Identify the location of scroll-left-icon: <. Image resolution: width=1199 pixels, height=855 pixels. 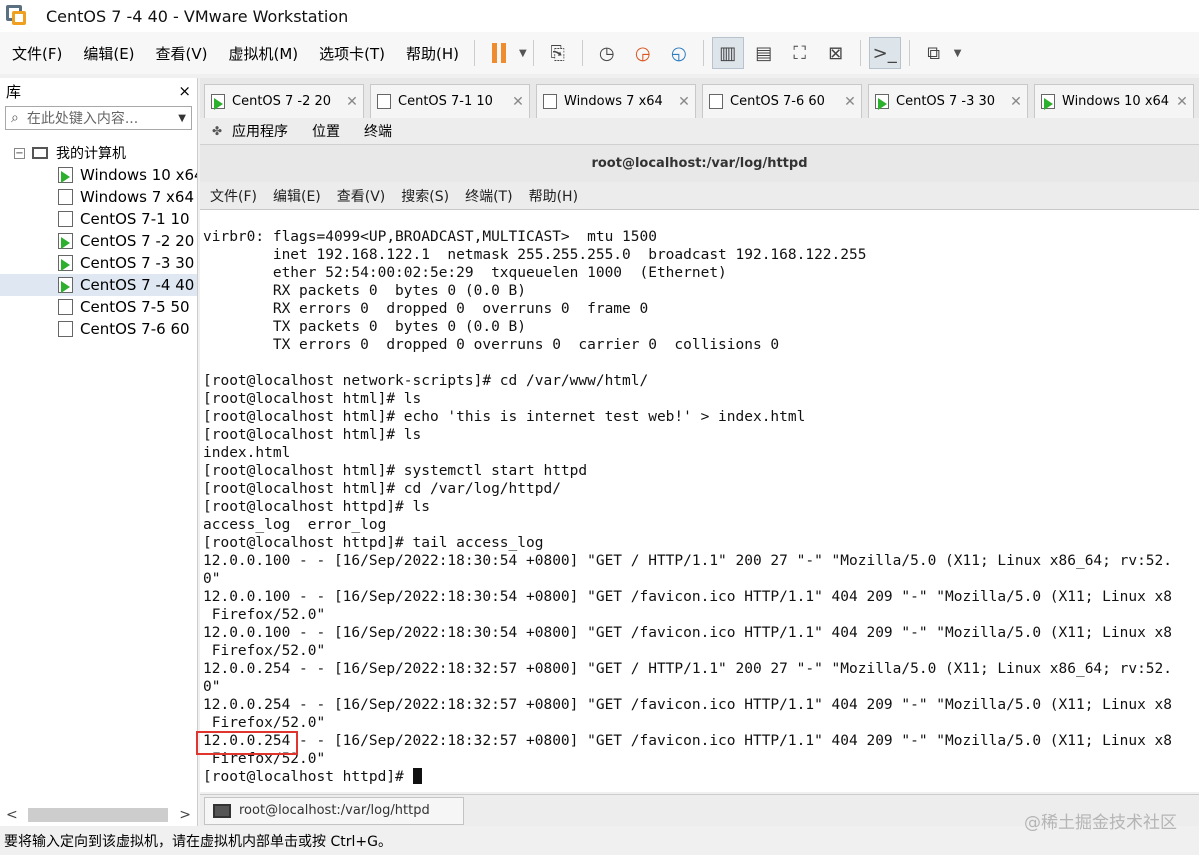
(12, 815).